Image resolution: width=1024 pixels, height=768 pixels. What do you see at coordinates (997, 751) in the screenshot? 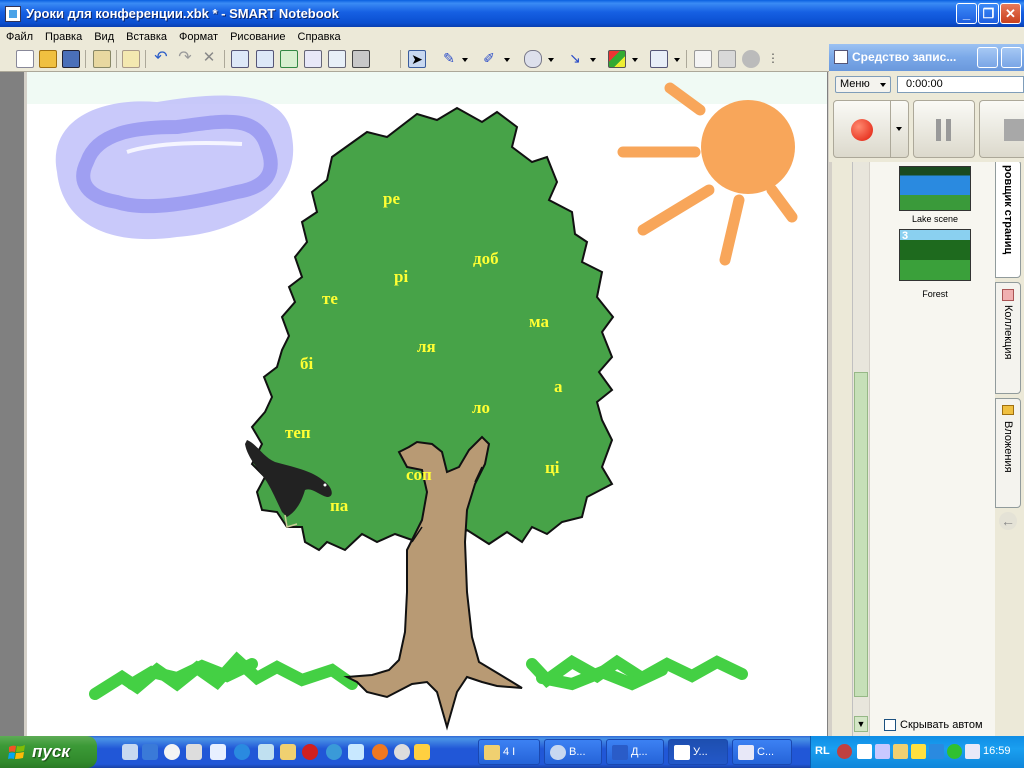
I see `clock: 16:59` at bounding box center [997, 751].